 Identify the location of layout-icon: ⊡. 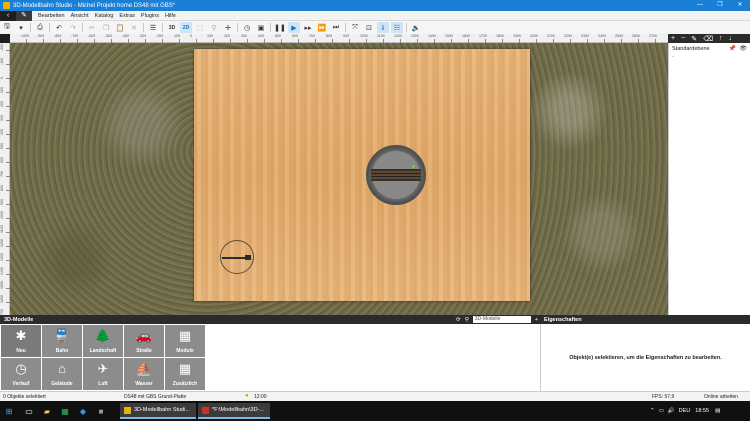
(369, 27).